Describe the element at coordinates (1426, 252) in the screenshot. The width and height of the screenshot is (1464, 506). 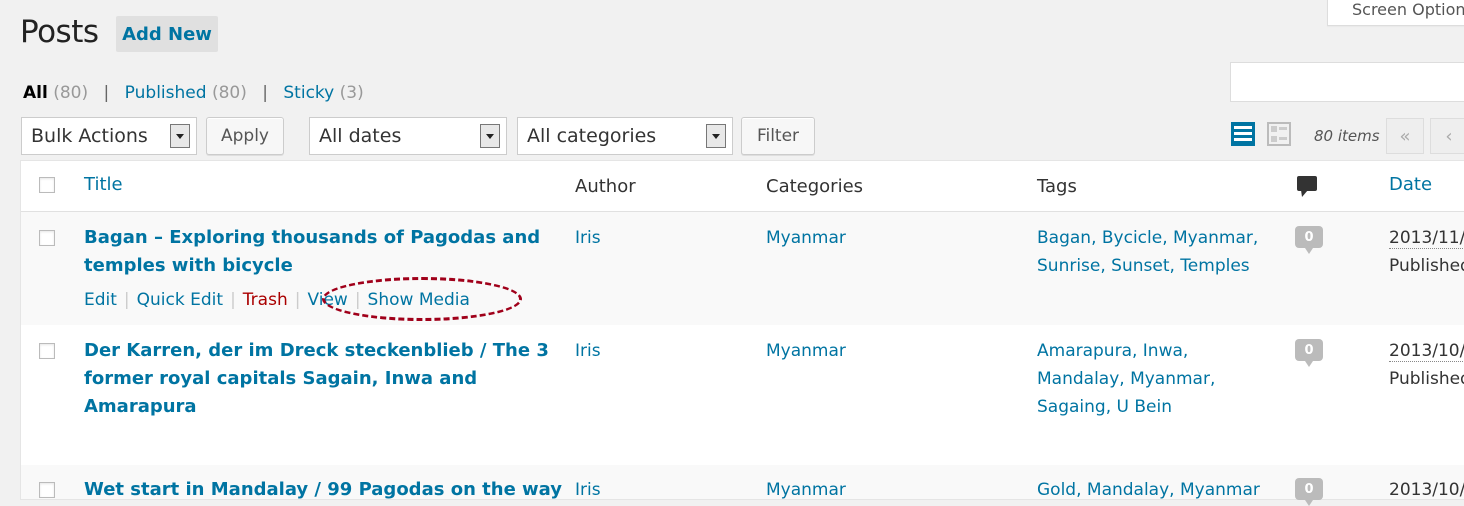
I see `post-date: 2013/11/ Published` at that location.